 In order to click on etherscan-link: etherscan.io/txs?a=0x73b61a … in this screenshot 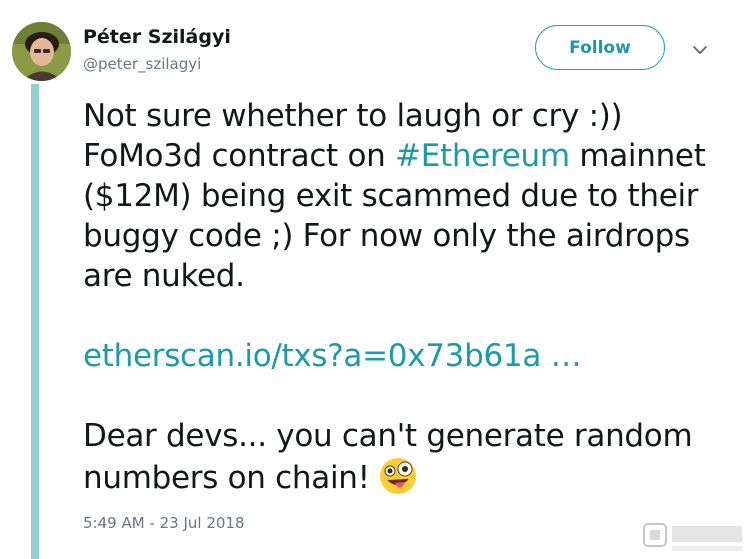, I will do `click(332, 356)`.